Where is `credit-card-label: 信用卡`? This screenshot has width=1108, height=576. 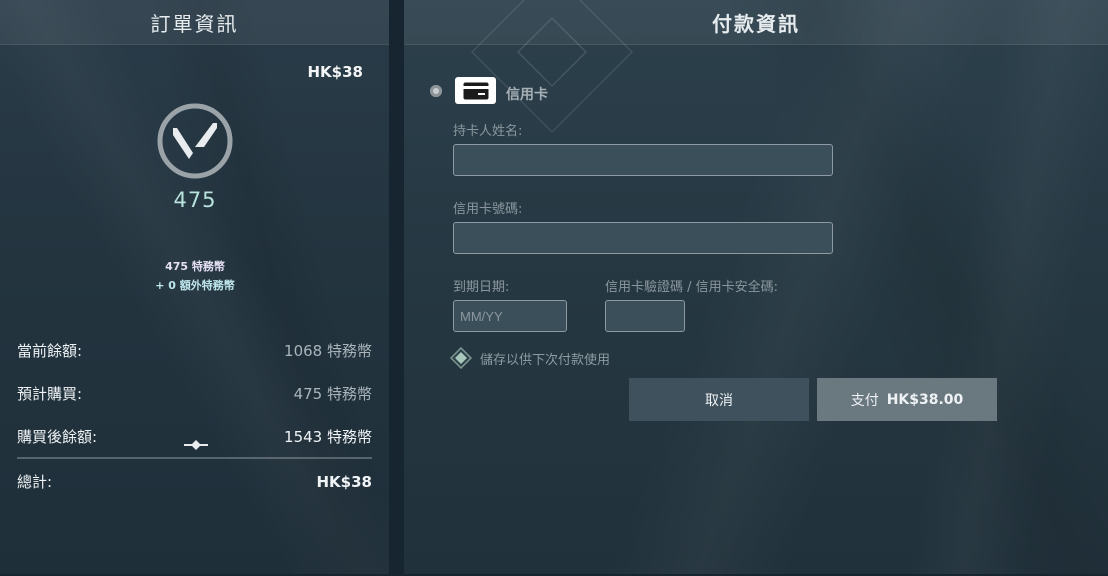
credit-card-label: 信用卡 is located at coordinates (527, 94).